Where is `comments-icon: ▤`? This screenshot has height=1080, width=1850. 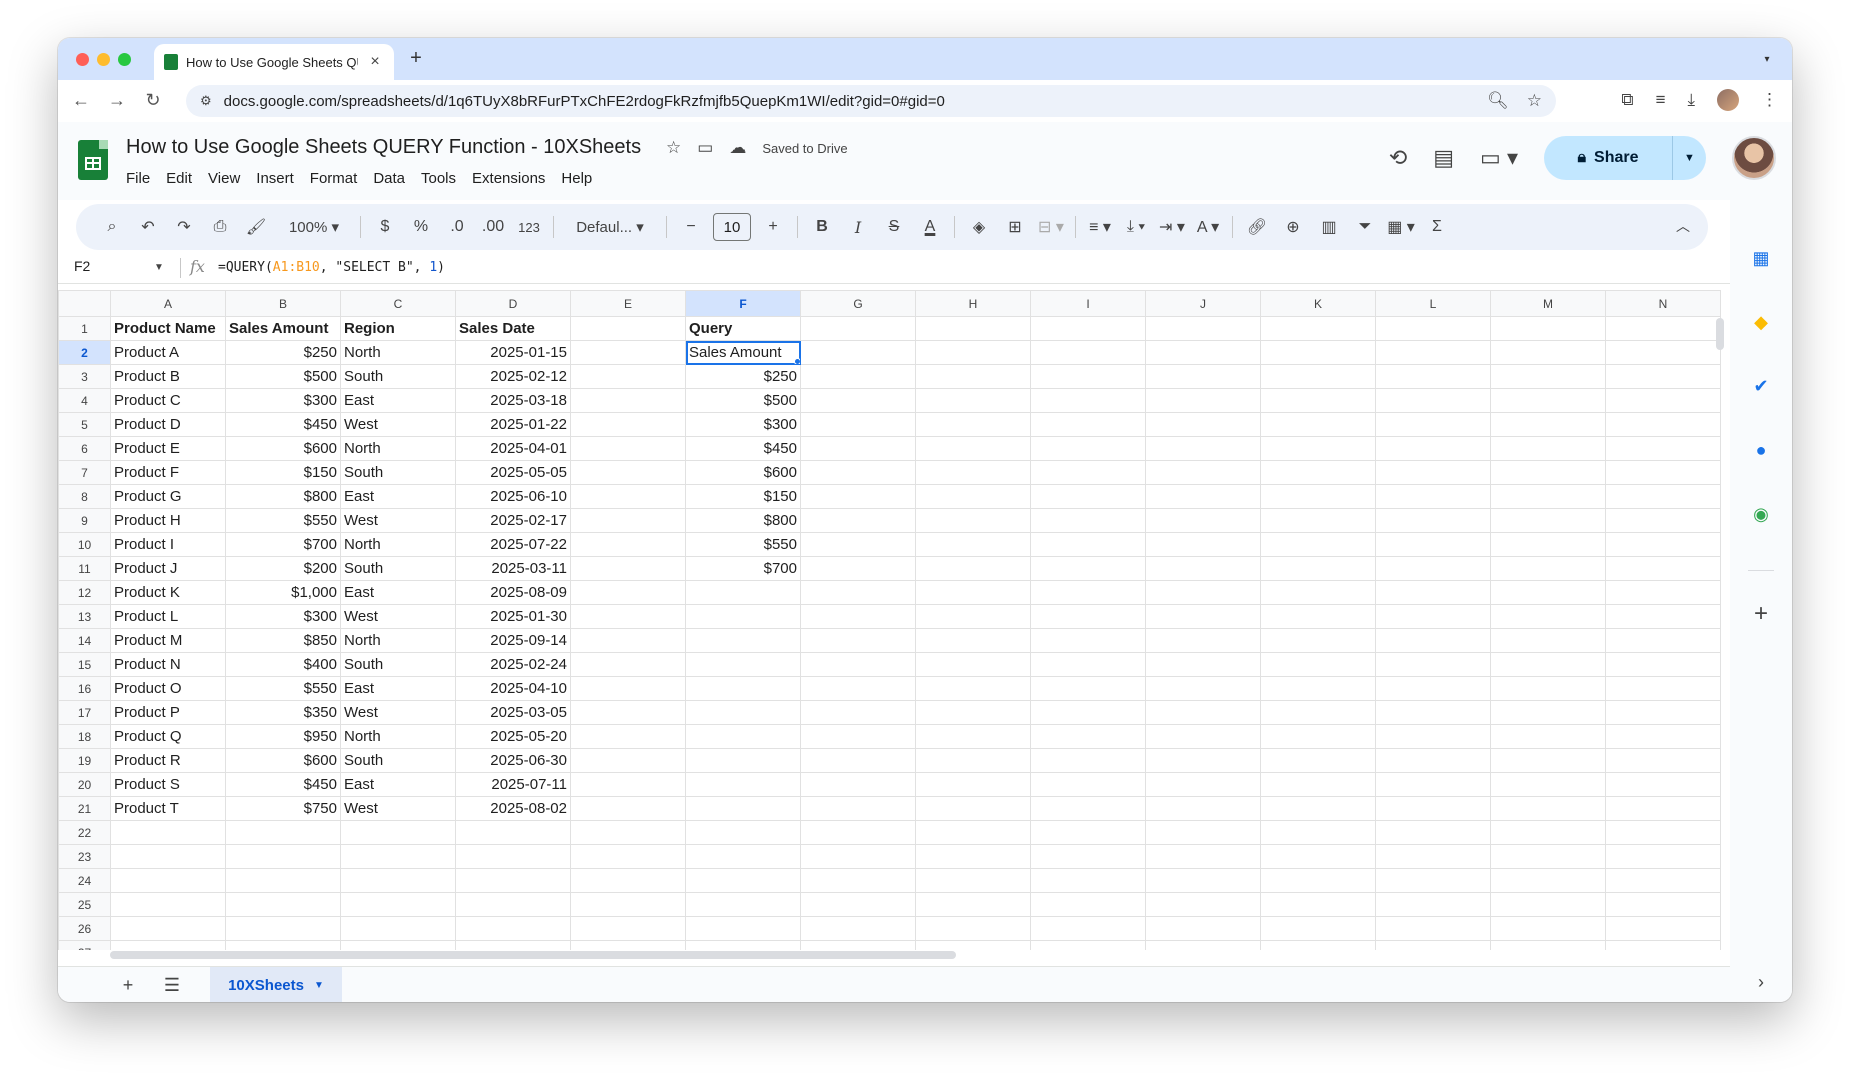 comments-icon: ▤ is located at coordinates (1443, 158).